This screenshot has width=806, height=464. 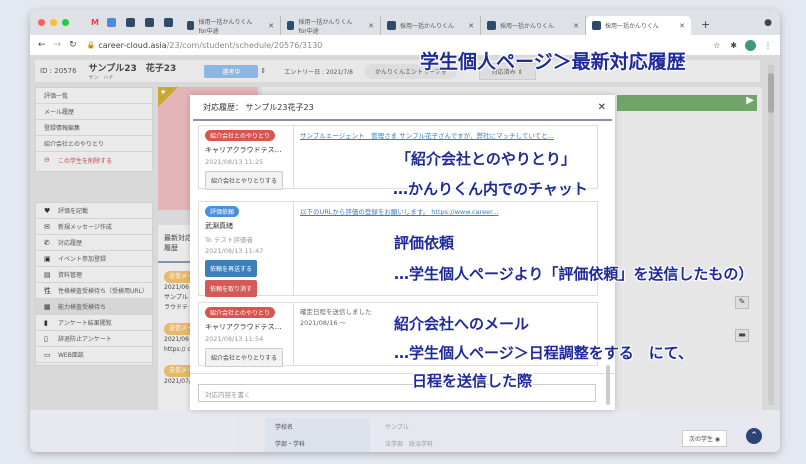 What do you see at coordinates (56, 96) in the screenshot?
I see `menu-label: 評価一覧` at bounding box center [56, 96].